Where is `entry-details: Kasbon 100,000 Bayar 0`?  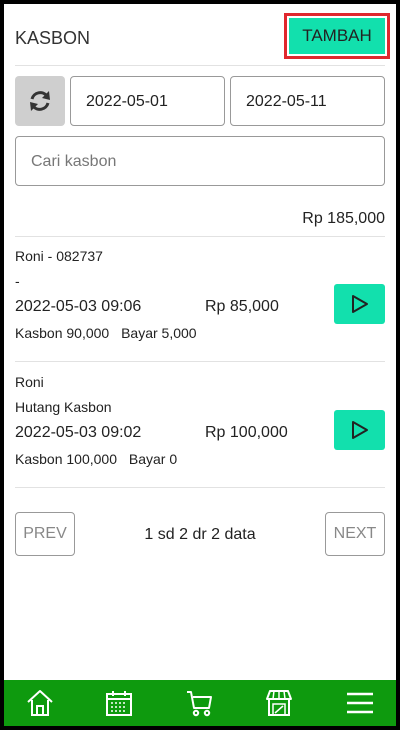 entry-details: Kasbon 100,000 Bayar 0 is located at coordinates (96, 459).